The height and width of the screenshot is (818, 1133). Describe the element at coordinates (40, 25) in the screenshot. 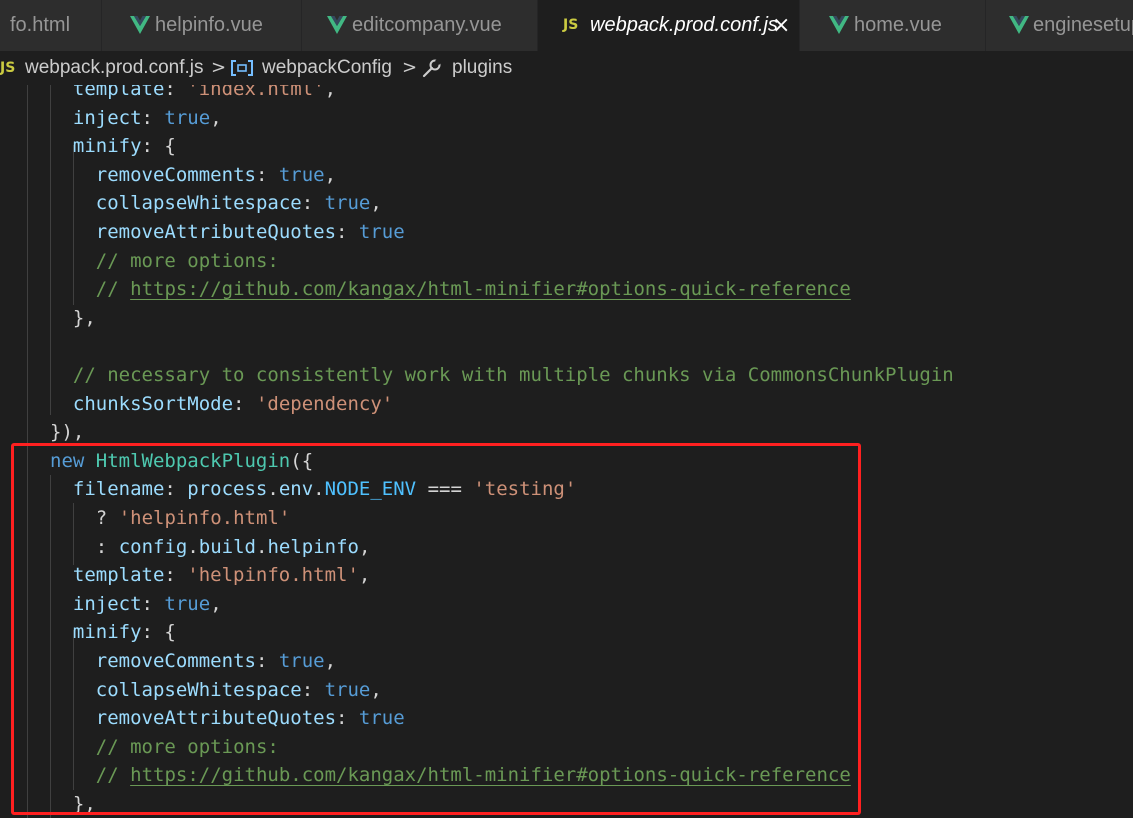

I see `tab-label: fo.html` at that location.